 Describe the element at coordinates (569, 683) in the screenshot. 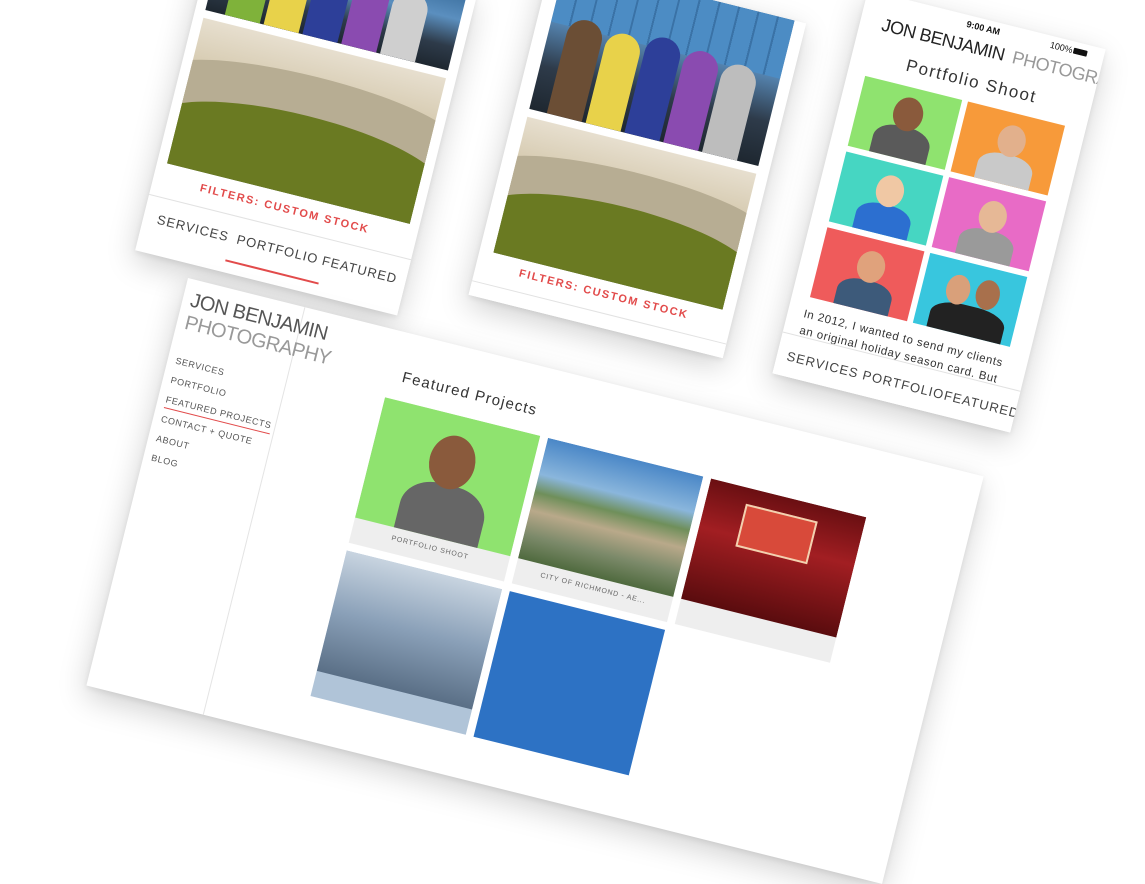

I see `project-card-aerial` at that location.